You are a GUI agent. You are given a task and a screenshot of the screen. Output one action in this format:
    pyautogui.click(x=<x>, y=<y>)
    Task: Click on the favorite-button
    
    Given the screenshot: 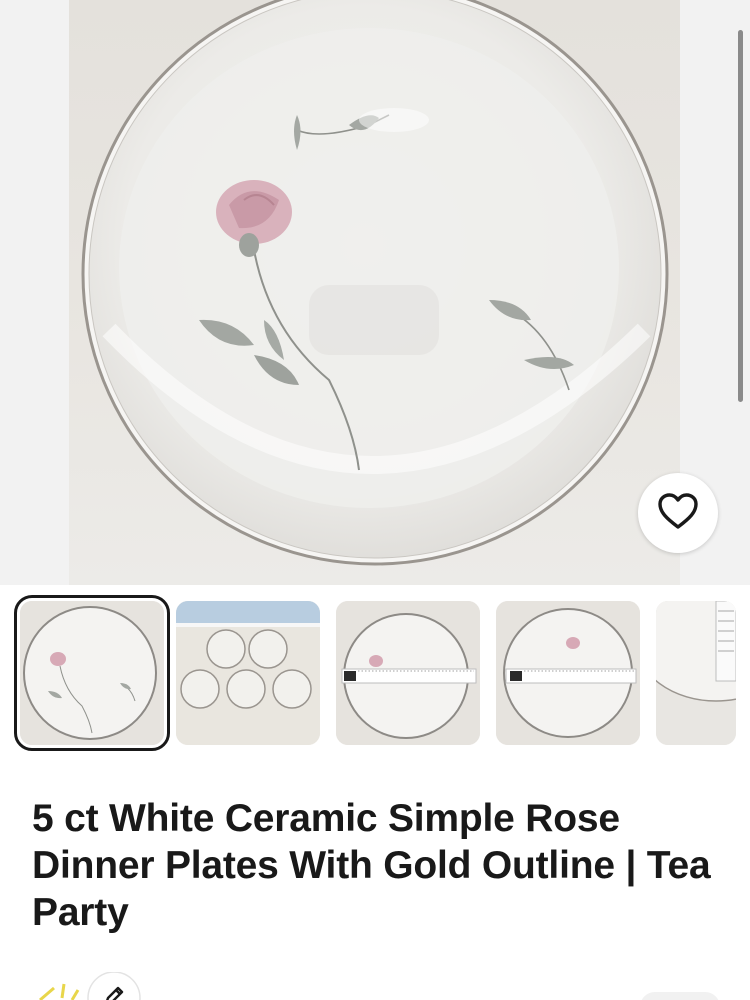 What is the action you would take?
    pyautogui.click(x=678, y=513)
    